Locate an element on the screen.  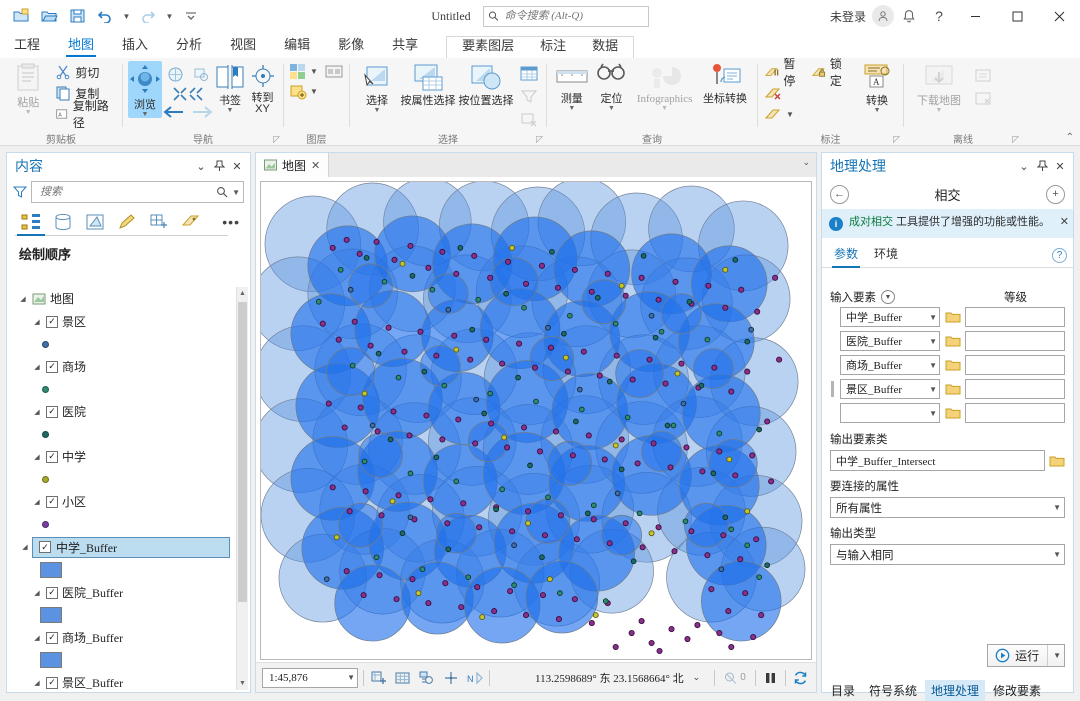
locate-dropdown-icon: ▼ is located at coordinates (611, 108).